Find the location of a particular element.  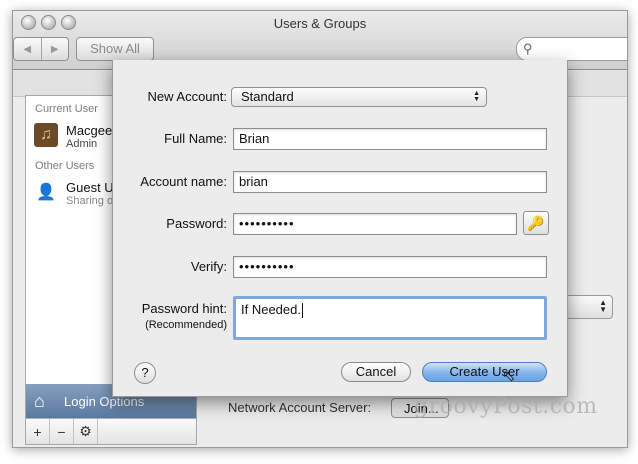

guest-sub: Sharing o is located at coordinates (90, 201).